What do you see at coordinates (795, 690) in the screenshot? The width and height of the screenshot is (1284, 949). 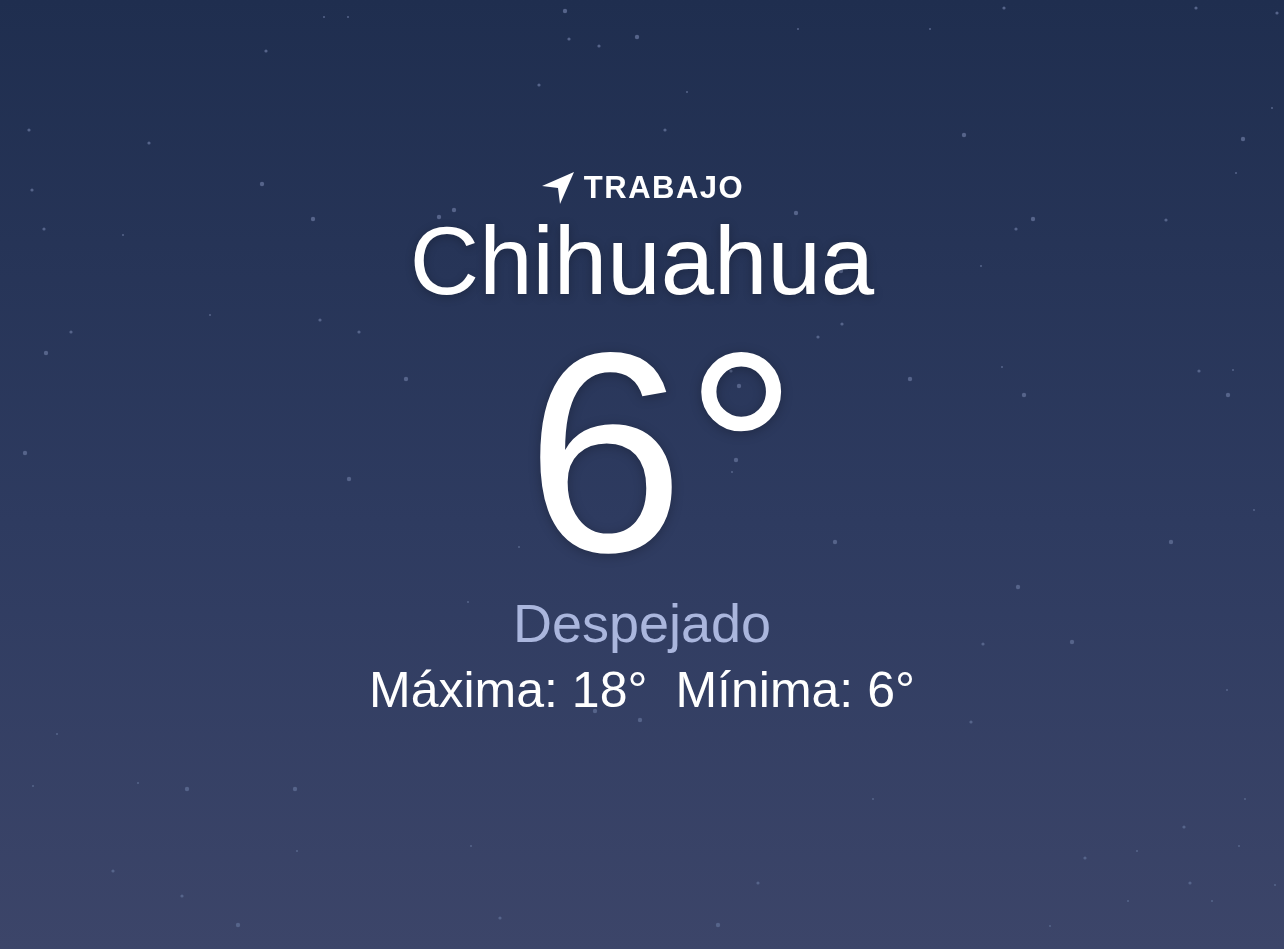 I see `temperature-range: Mínima: 6°` at bounding box center [795, 690].